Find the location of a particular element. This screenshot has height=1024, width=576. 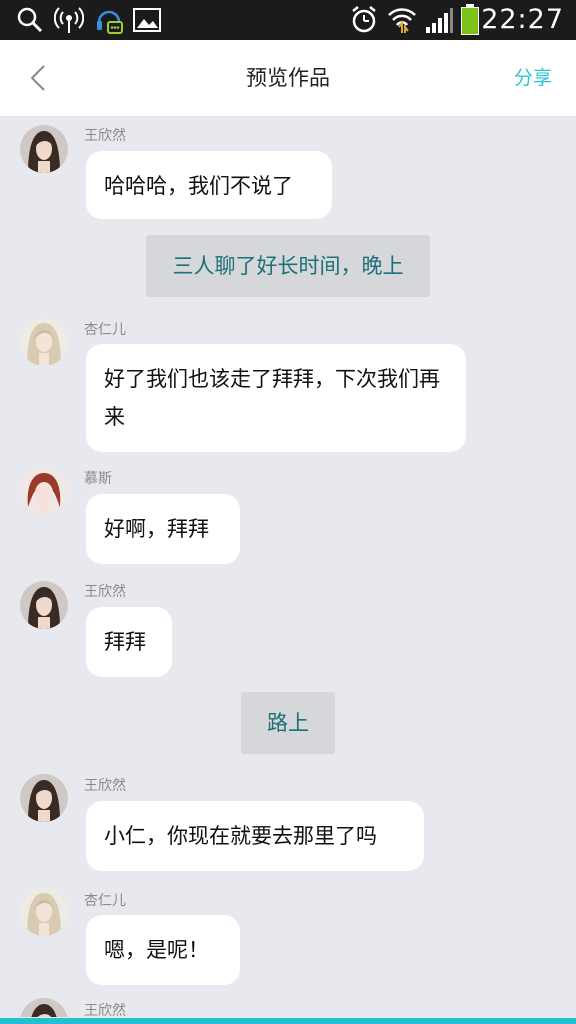

message-bubble: 好啊，拜拜 is located at coordinates (163, 529).